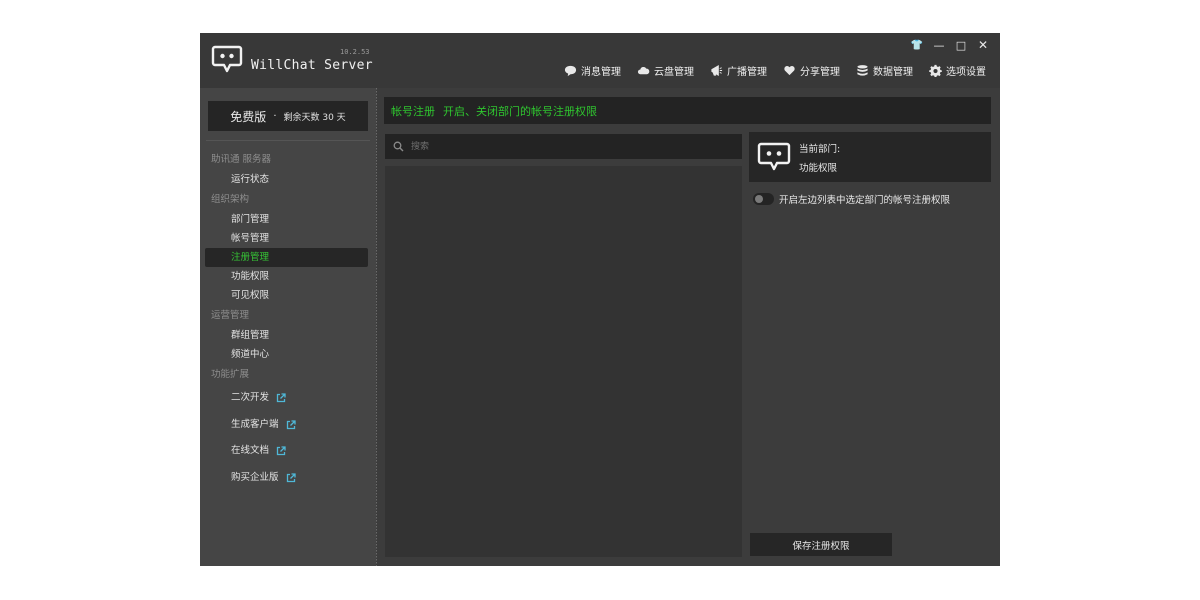 The image size is (1200, 600). What do you see at coordinates (413, 111) in the screenshot?
I see `page-title: 帐号注册` at bounding box center [413, 111].